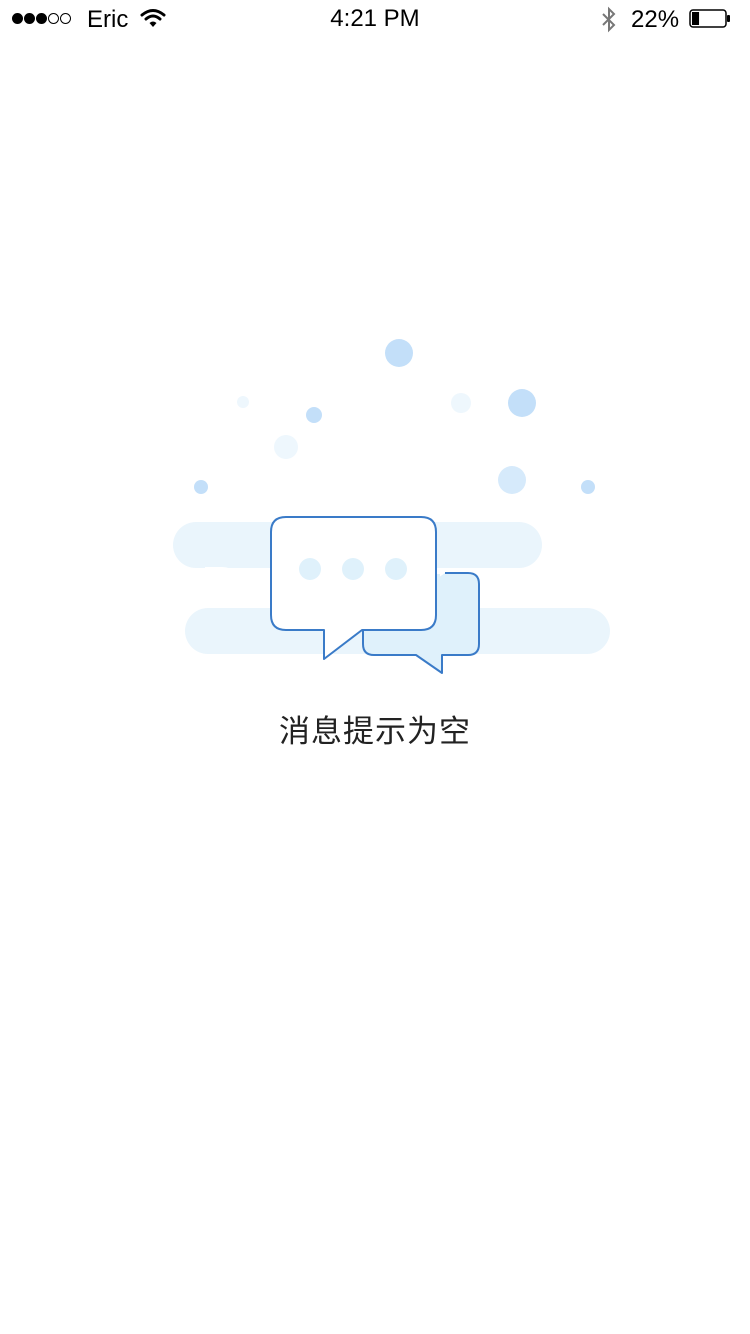 This screenshot has width=750, height=1334. Describe the element at coordinates (375, 20) in the screenshot. I see `status-bar: Eric 4:21 PM 22%` at that location.